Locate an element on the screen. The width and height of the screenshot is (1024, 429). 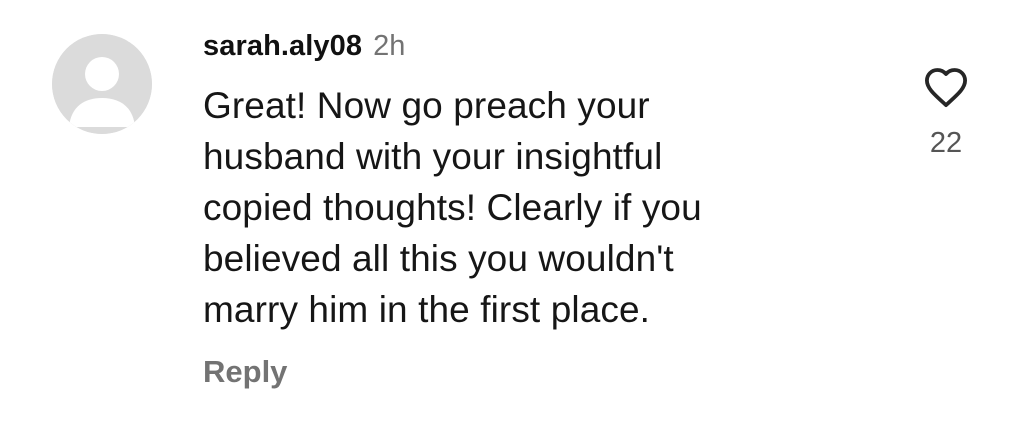
username-link: sarah.aly08 is located at coordinates (282, 46).